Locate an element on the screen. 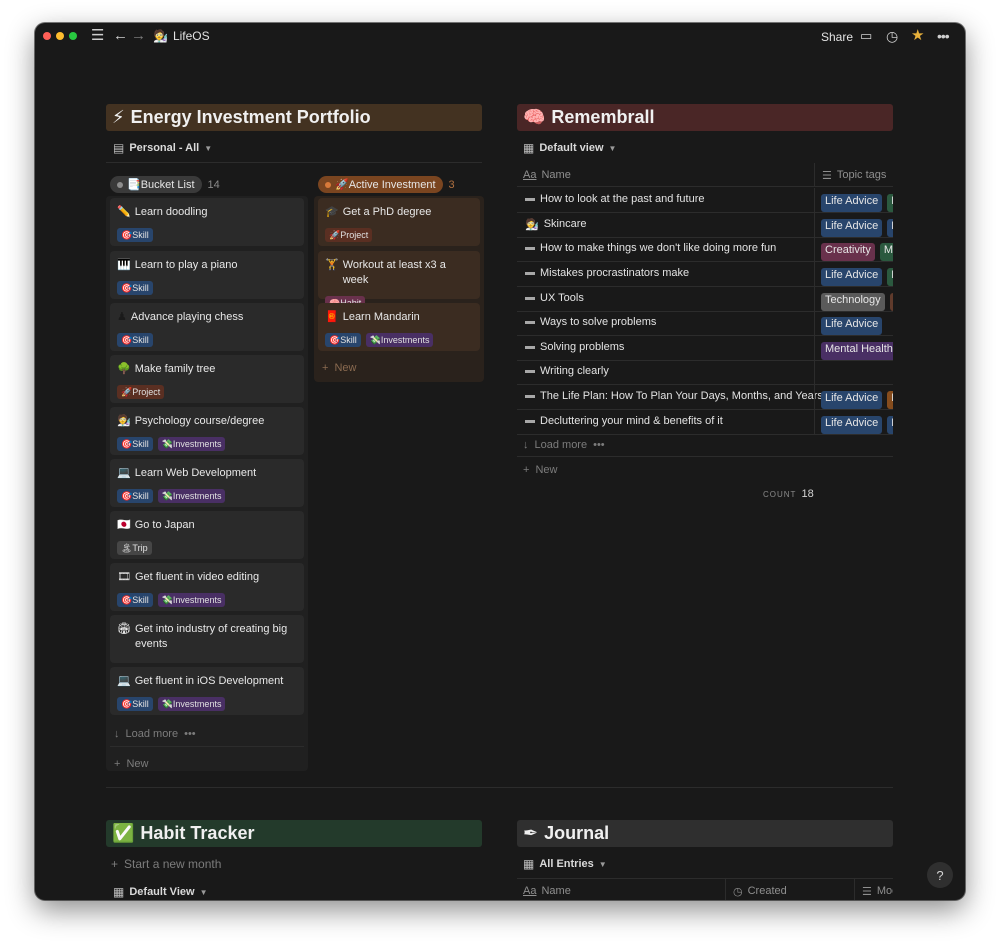  clock-icon: ◷ is located at coordinates (892, 36).